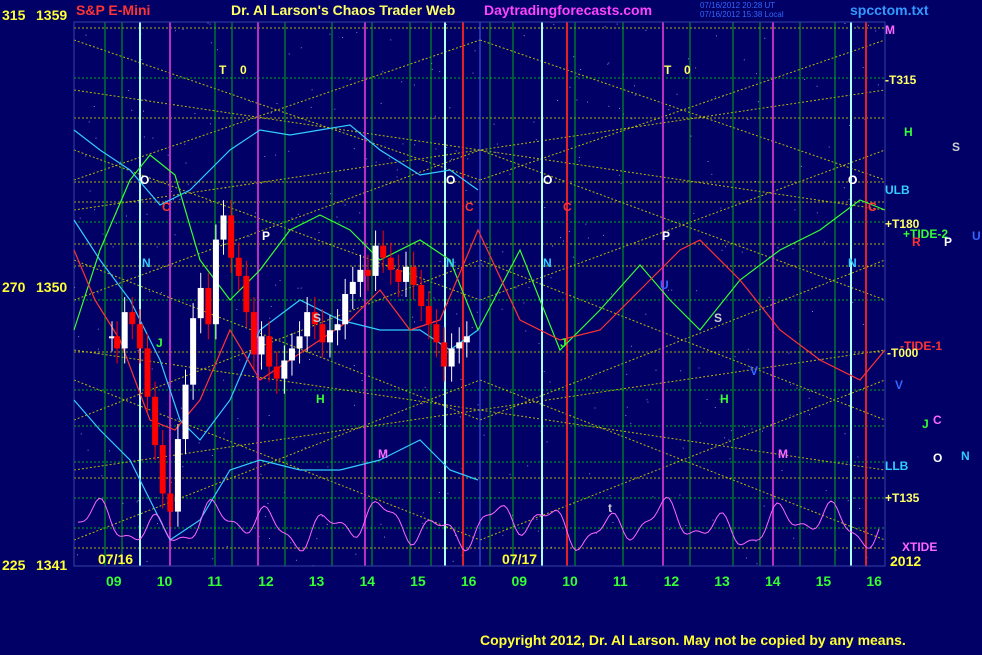  Describe the element at coordinates (724, 399) in the screenshot. I see `event-letter: H` at that location.